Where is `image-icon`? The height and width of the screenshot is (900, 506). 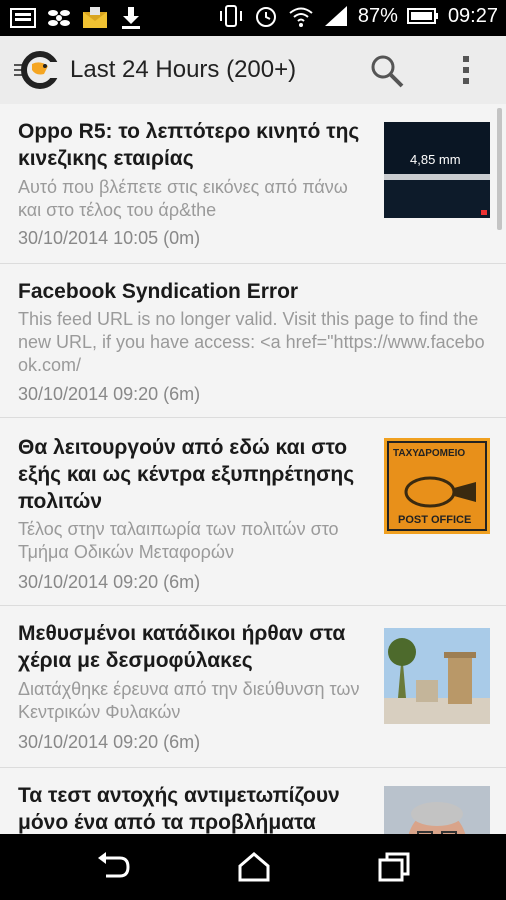
image-icon is located at coordinates (23, 18).